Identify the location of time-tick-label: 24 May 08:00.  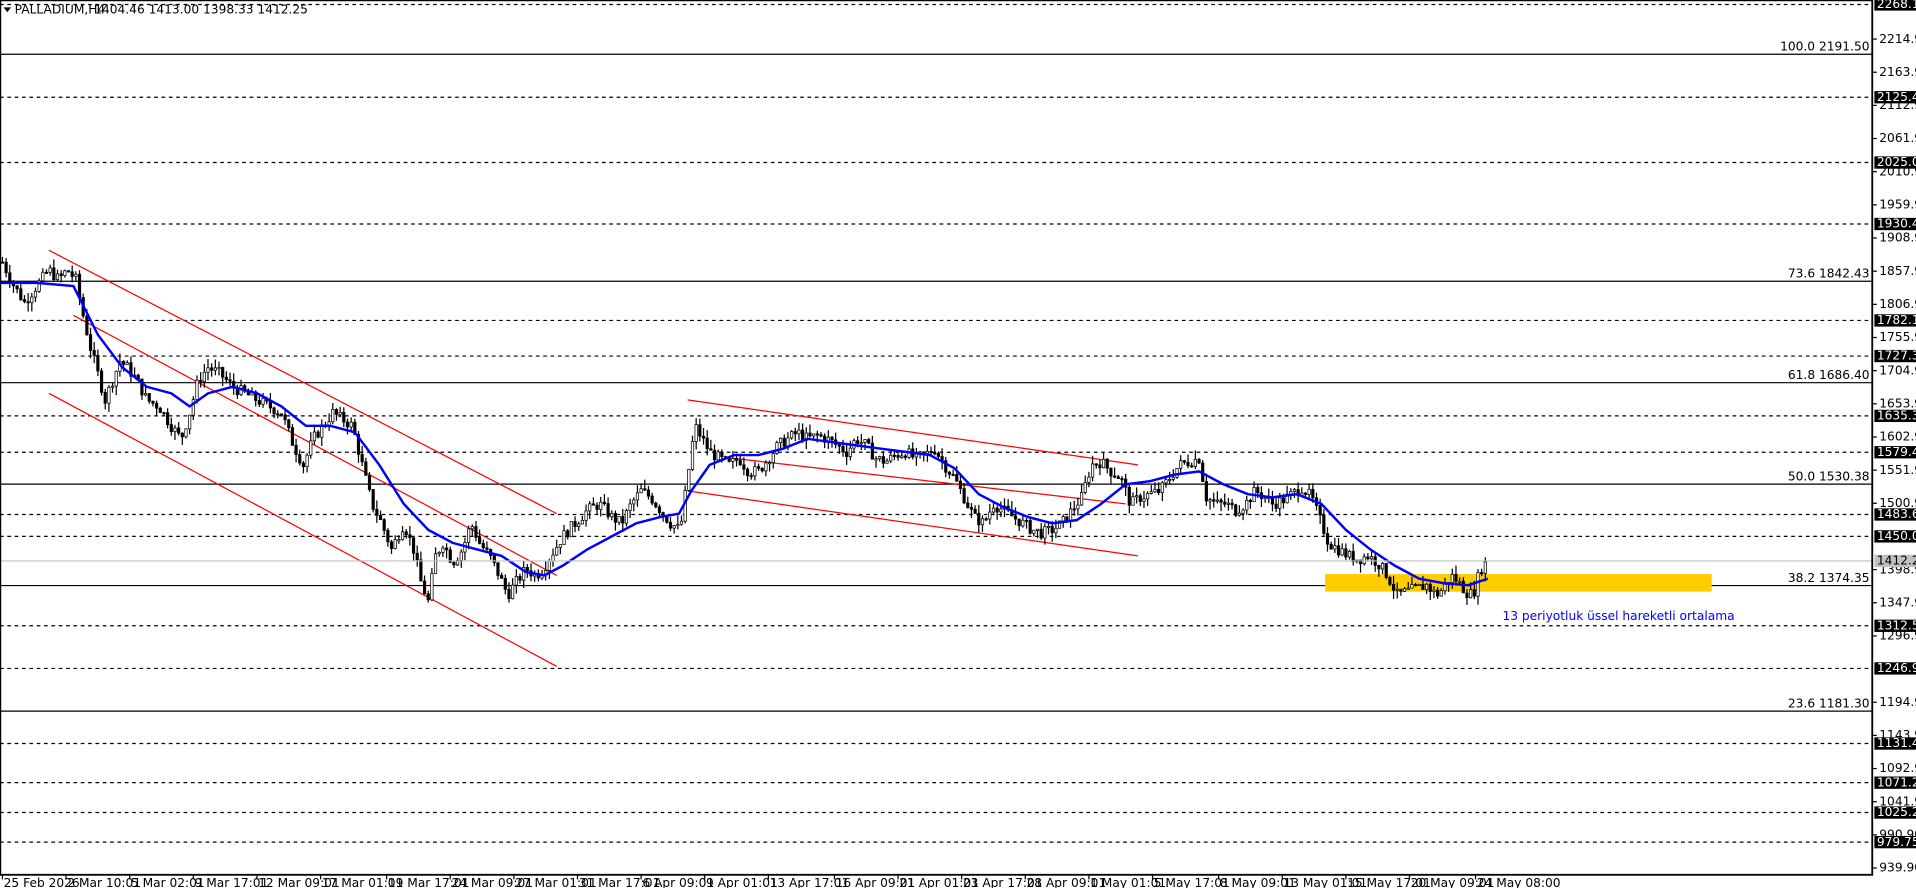
(1519, 882).